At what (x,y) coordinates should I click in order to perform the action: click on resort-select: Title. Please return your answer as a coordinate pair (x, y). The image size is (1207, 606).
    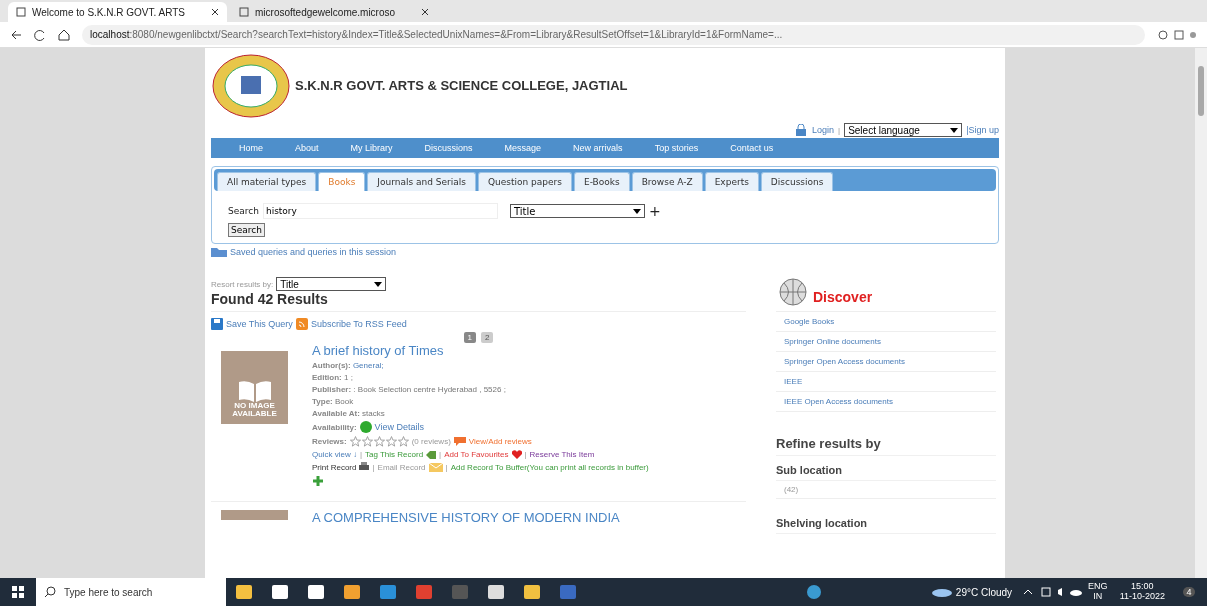
    Looking at the image, I should click on (331, 284).